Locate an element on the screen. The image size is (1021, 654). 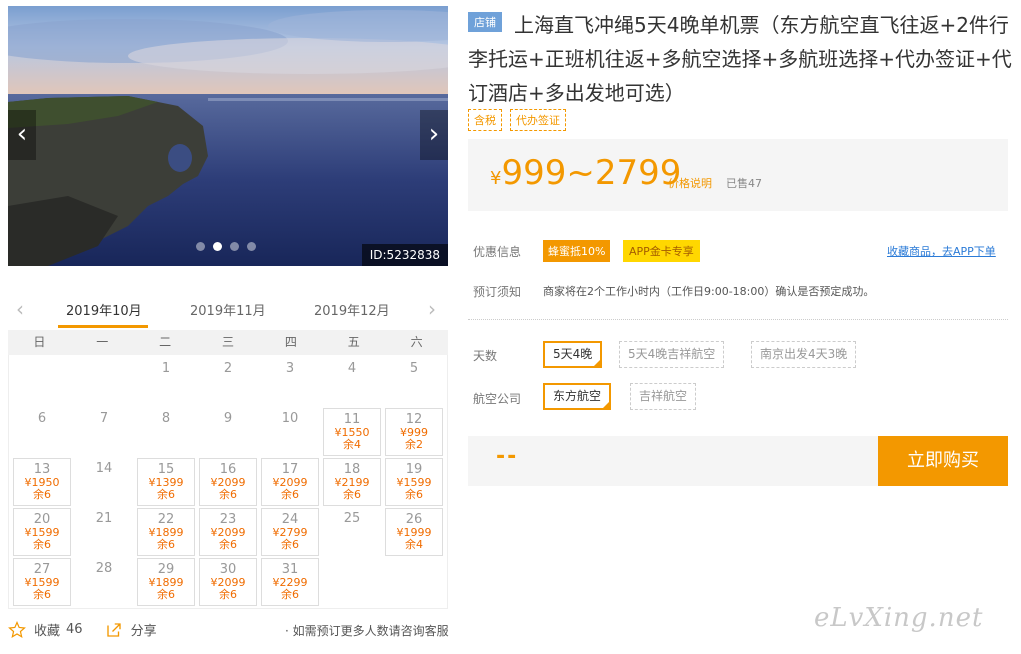
calendar-day-cell: 16 ¥2099 余6 is located at coordinates (228, 482).